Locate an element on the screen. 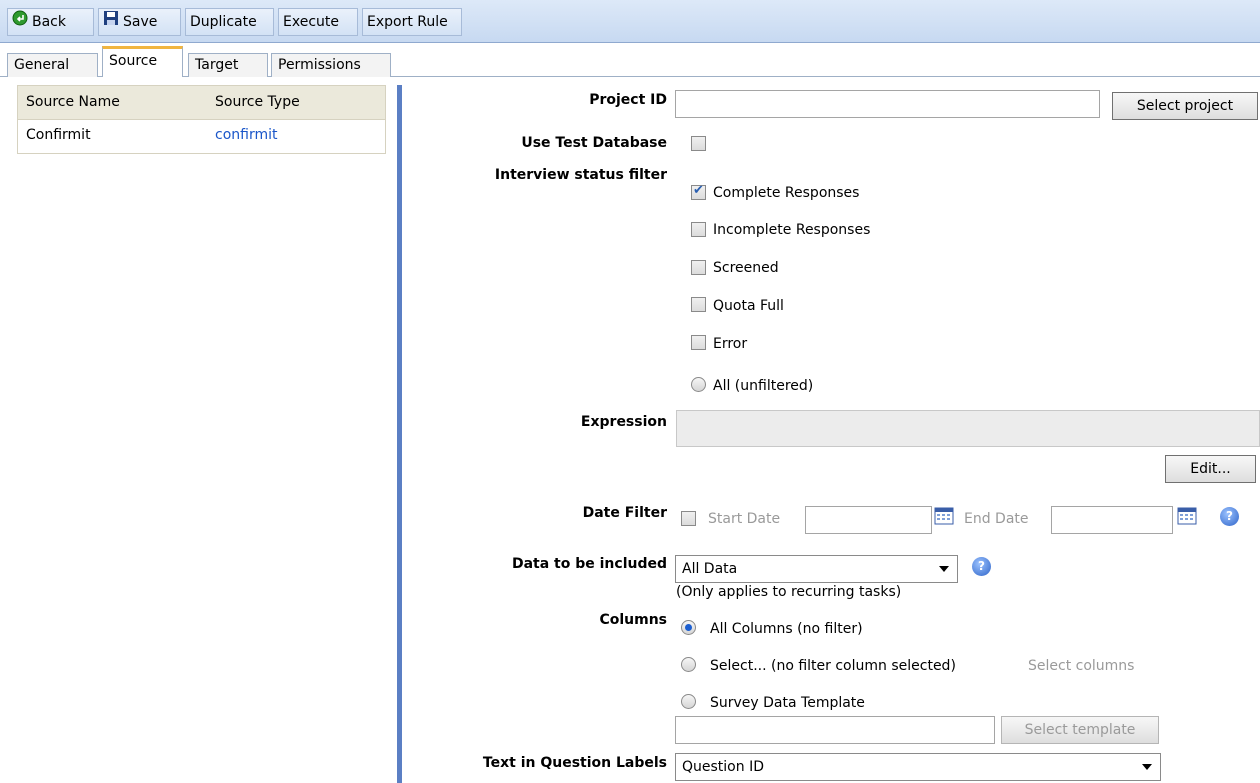  tab-target: Target is located at coordinates (228, 65).